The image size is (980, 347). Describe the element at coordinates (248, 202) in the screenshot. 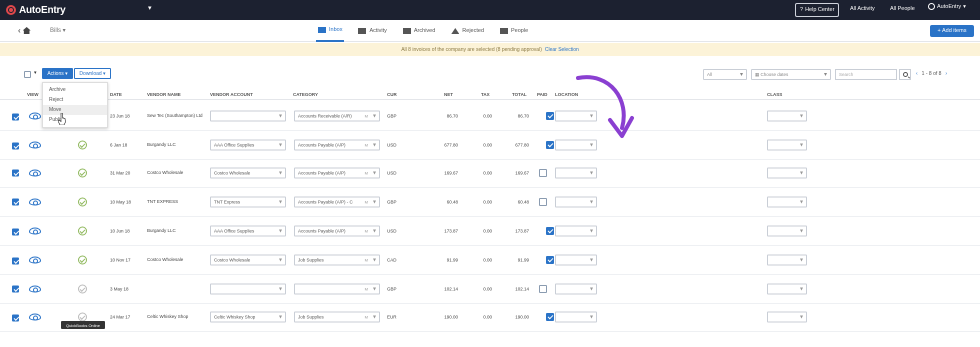

I see `vendor-account-select: TNT Express` at that location.